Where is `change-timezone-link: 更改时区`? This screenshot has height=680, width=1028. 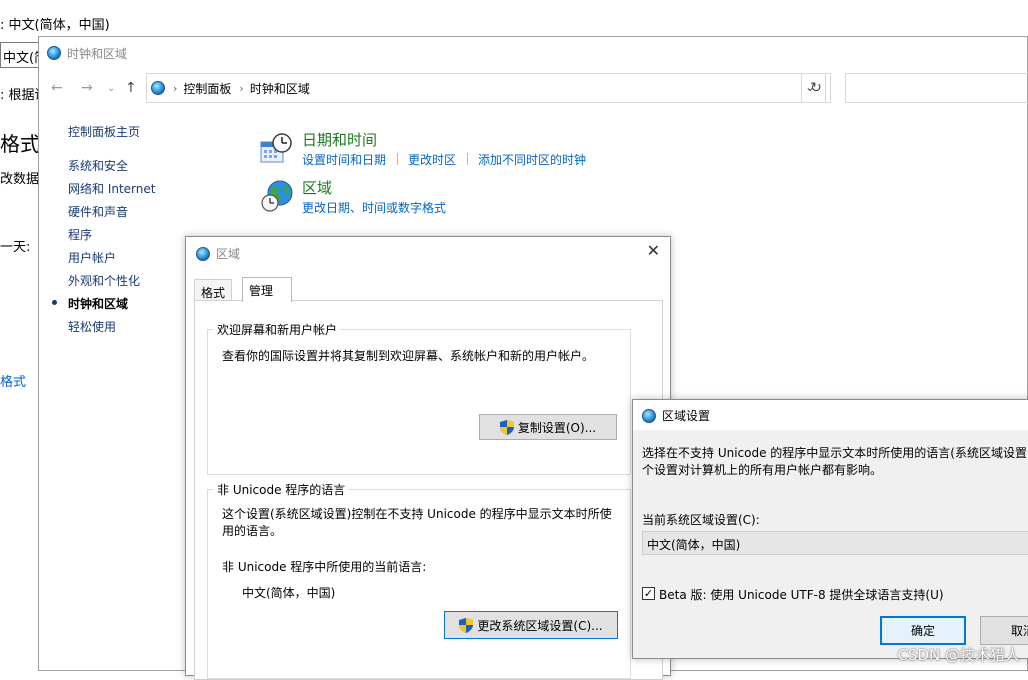 change-timezone-link: 更改时区 is located at coordinates (432, 159).